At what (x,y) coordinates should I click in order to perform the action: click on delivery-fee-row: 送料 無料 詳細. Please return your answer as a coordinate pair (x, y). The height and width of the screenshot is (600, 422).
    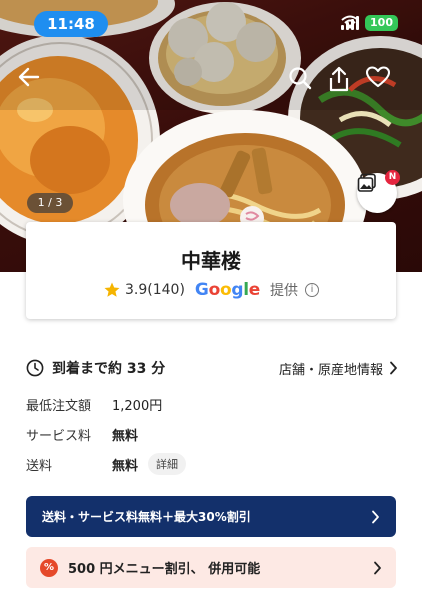
    Looking at the image, I should click on (106, 464).